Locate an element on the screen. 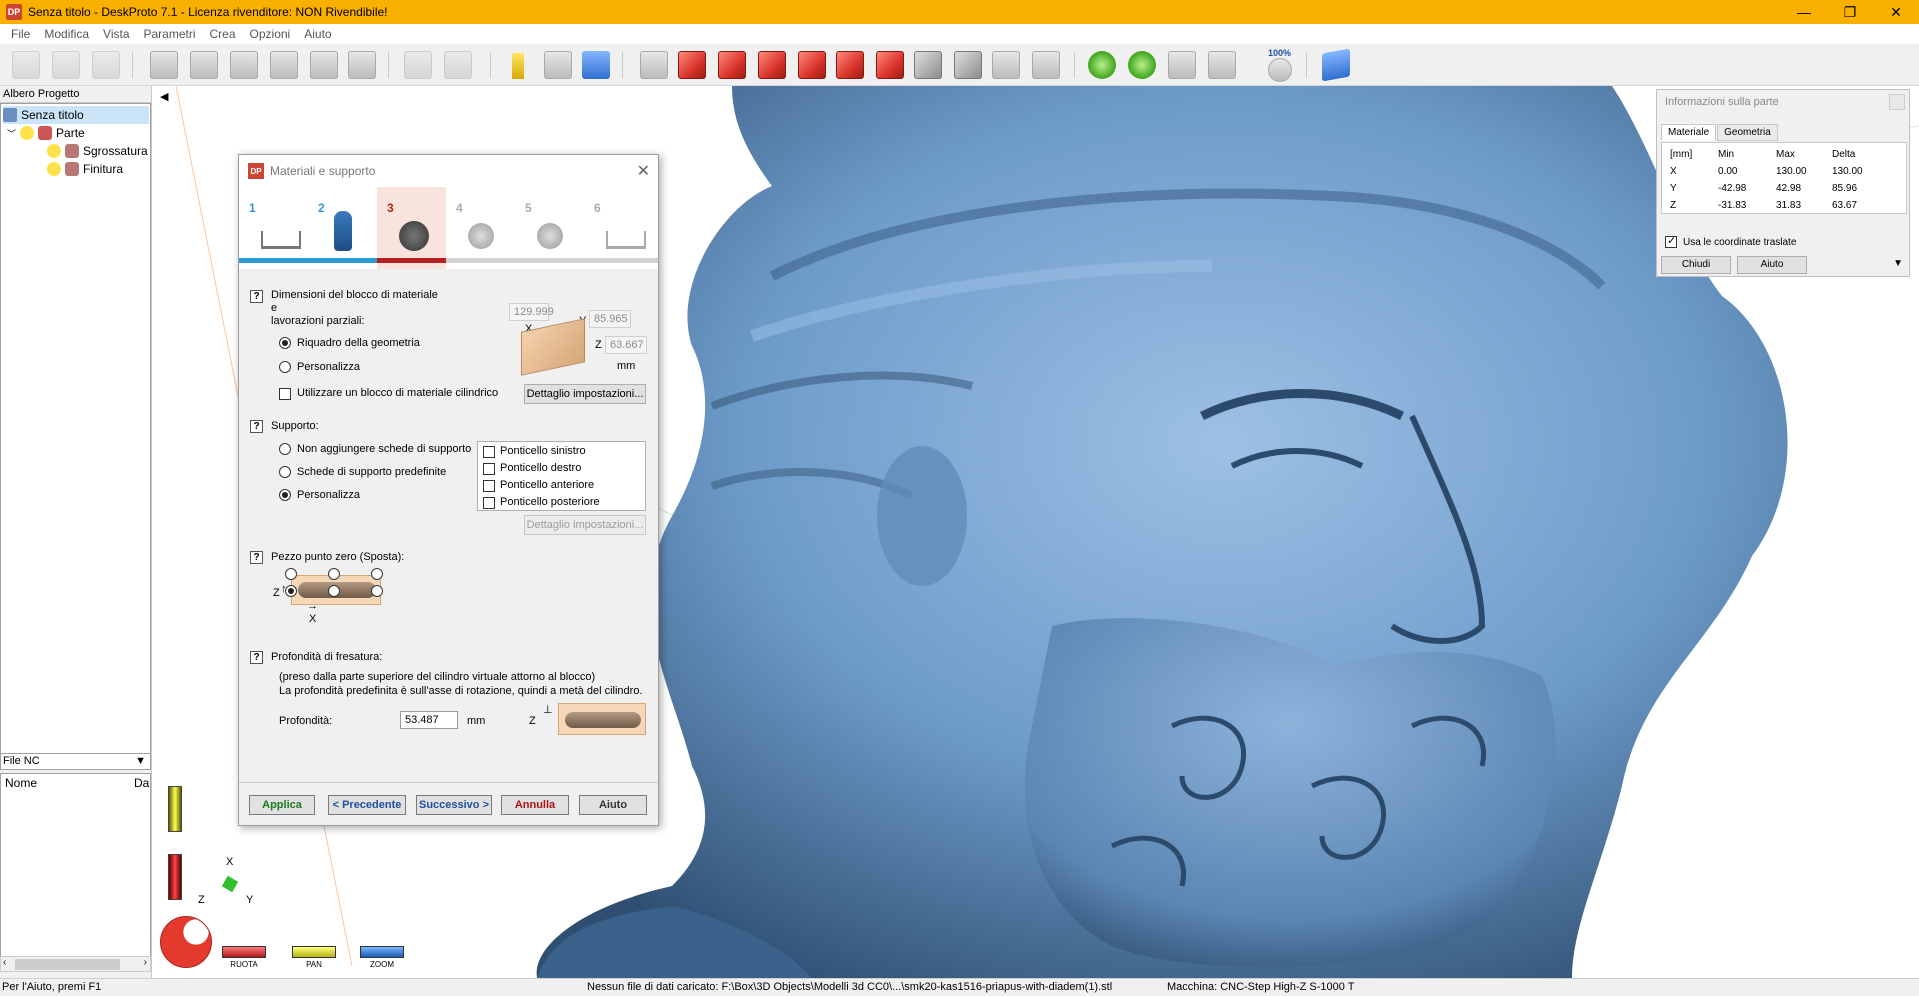 The height and width of the screenshot is (996, 1919). pan-icon is located at coordinates (1142, 65).